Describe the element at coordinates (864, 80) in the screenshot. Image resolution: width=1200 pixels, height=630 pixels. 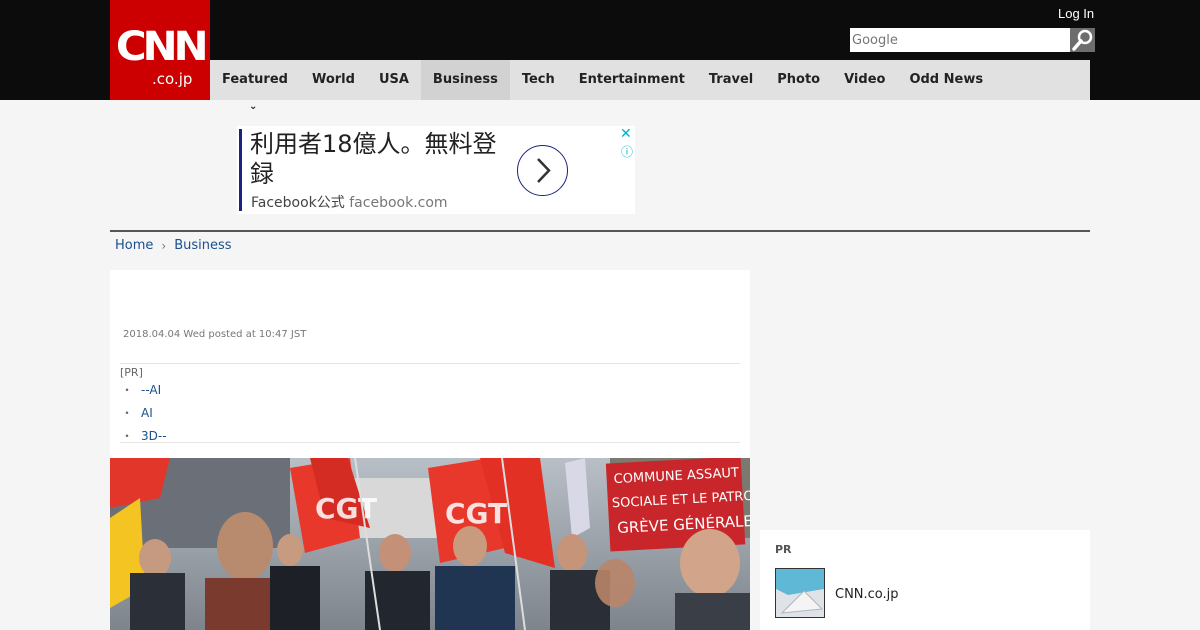
I see `nav-video: Video` at that location.